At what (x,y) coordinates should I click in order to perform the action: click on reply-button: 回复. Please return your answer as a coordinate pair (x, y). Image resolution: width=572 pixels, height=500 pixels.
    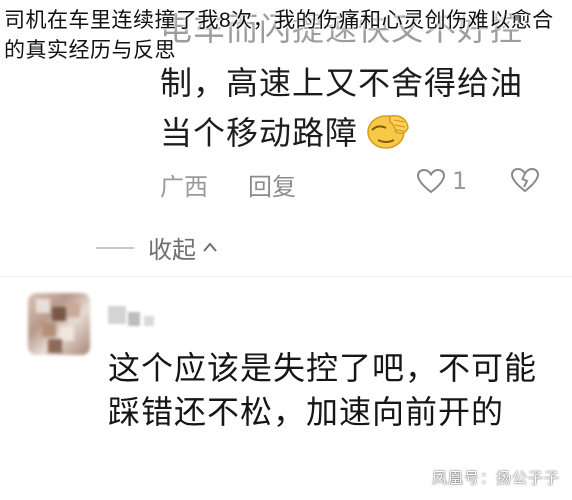
    Looking at the image, I should click on (272, 184).